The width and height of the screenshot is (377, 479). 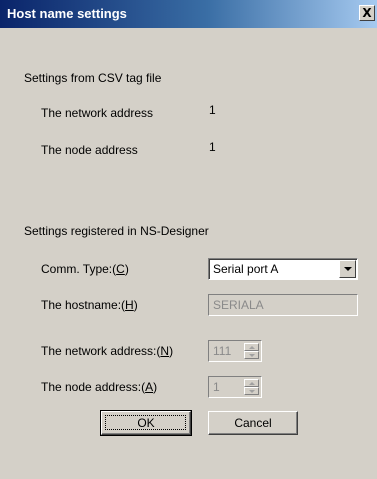 What do you see at coordinates (101, 351) in the screenshot?
I see `network-address-label-text: The network address:(` at bounding box center [101, 351].